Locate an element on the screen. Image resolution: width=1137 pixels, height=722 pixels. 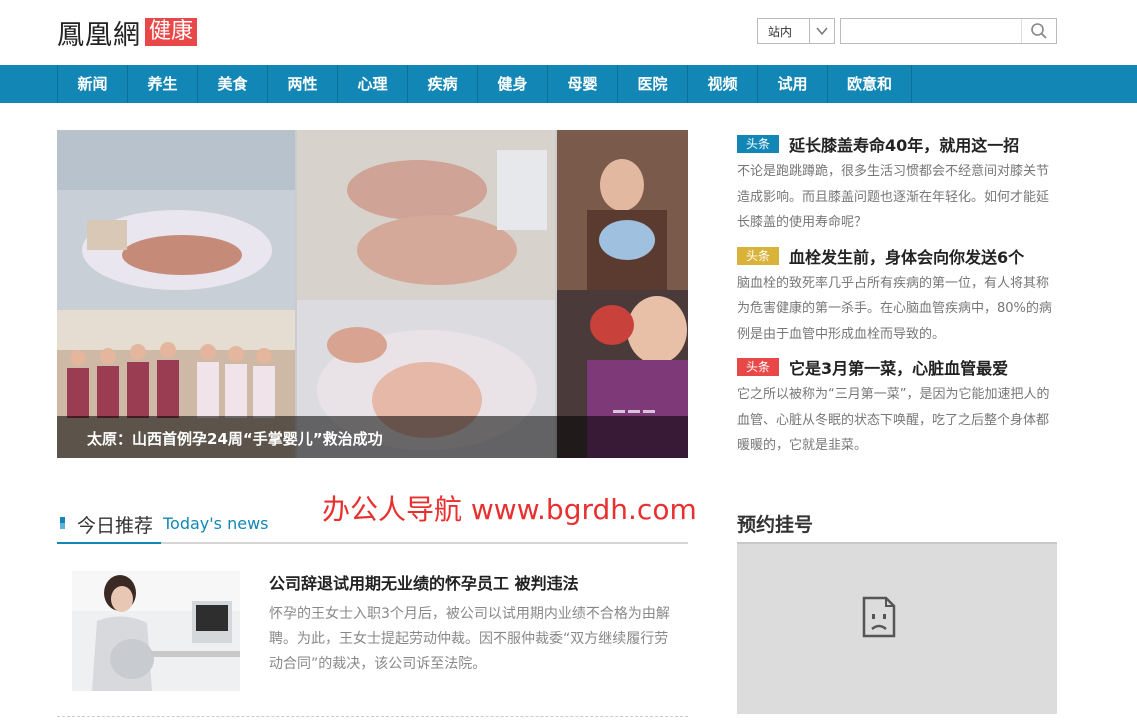
nav-item: 视频 is located at coordinates (723, 84).